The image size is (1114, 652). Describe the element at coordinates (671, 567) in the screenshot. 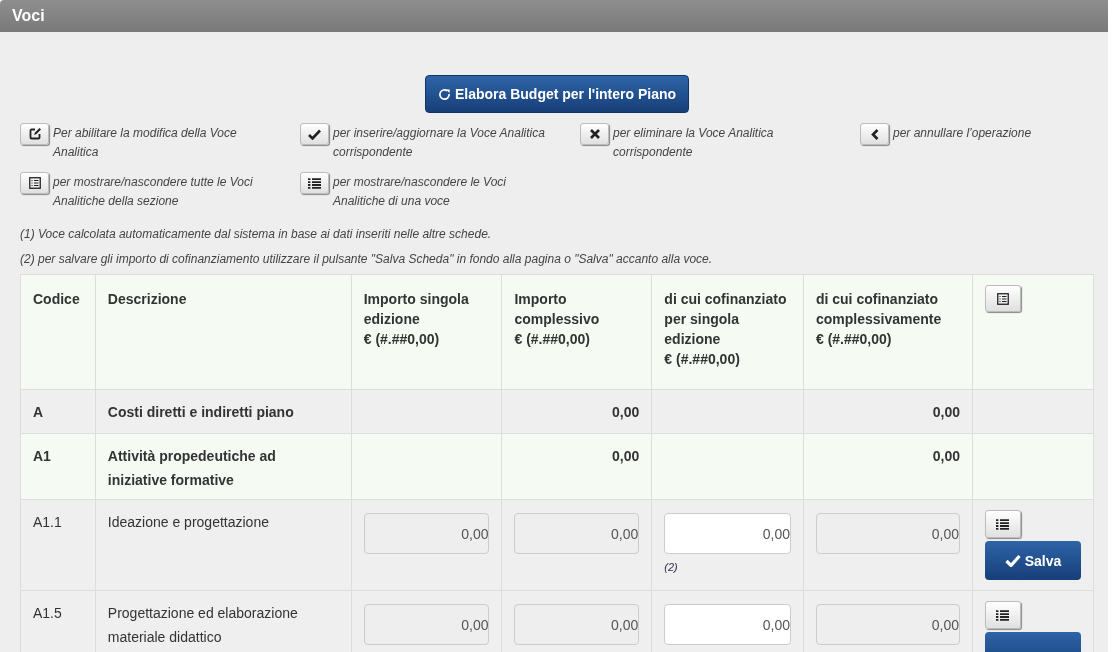

I see `footnote-mark: (2)` at that location.